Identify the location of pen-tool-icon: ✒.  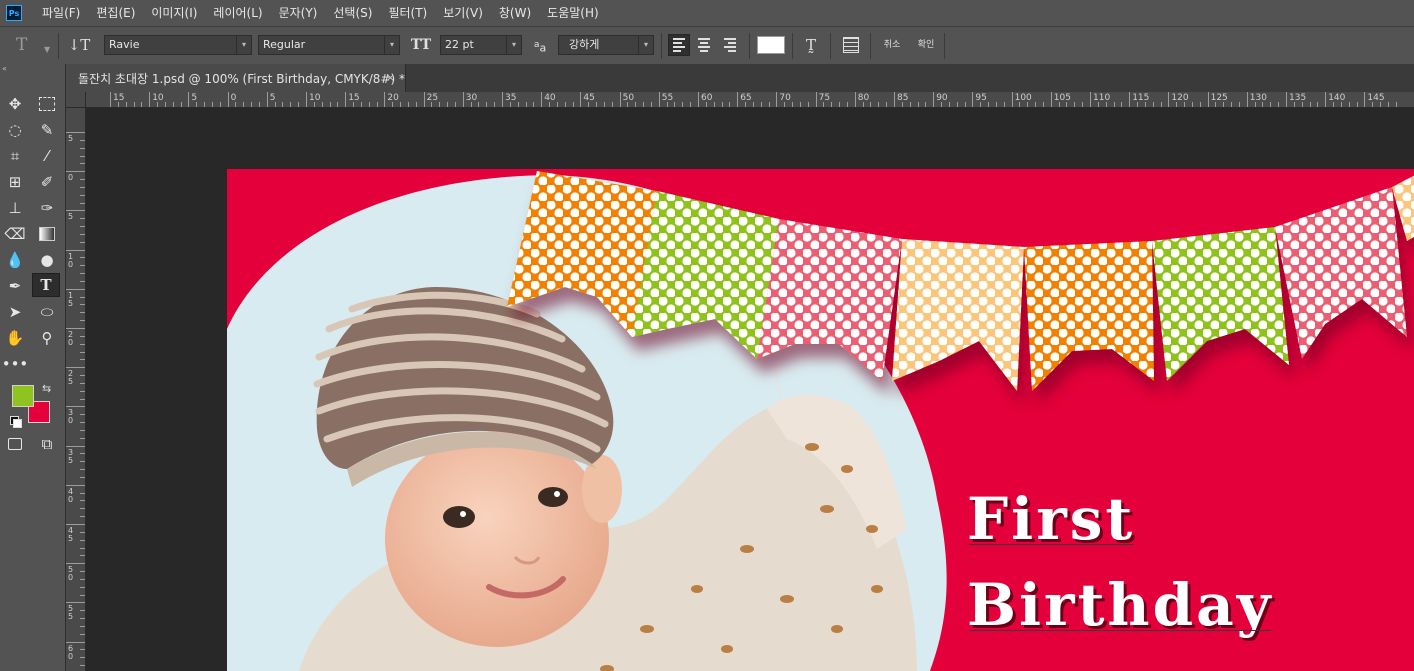
(15, 286).